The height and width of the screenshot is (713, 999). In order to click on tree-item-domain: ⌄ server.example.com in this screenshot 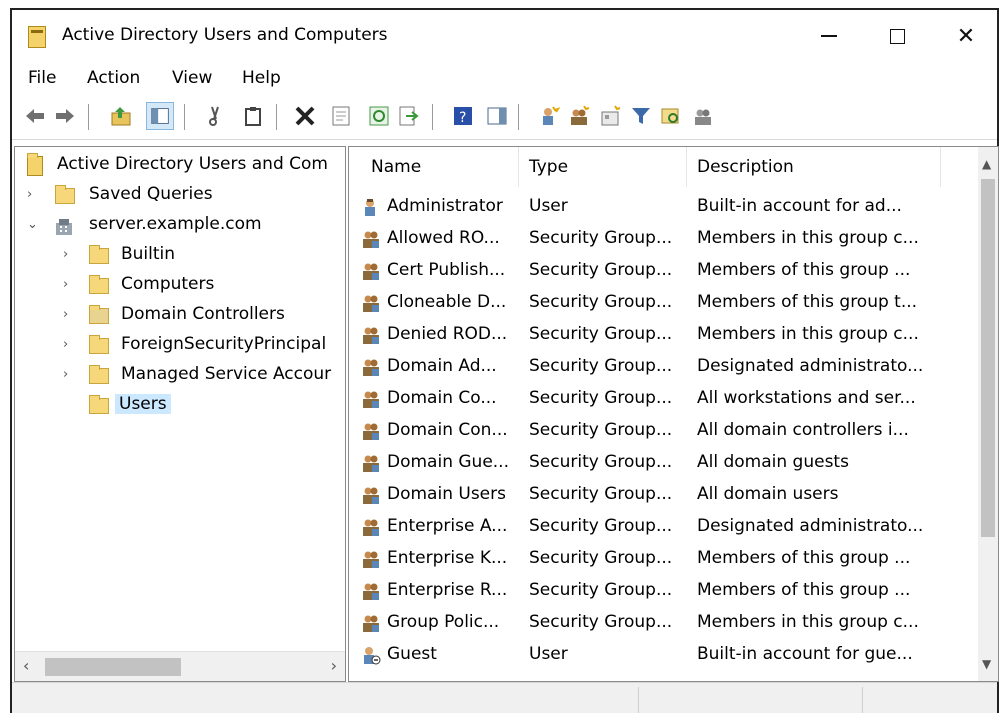, I will do `click(180, 227)`.